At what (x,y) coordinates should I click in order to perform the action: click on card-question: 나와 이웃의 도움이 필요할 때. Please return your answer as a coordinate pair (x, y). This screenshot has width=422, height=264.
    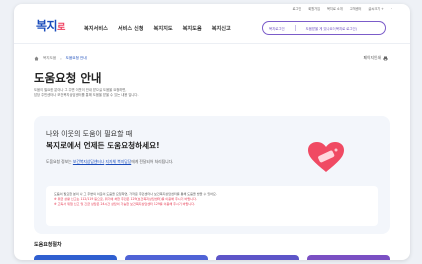
    Looking at the image, I should click on (89, 134).